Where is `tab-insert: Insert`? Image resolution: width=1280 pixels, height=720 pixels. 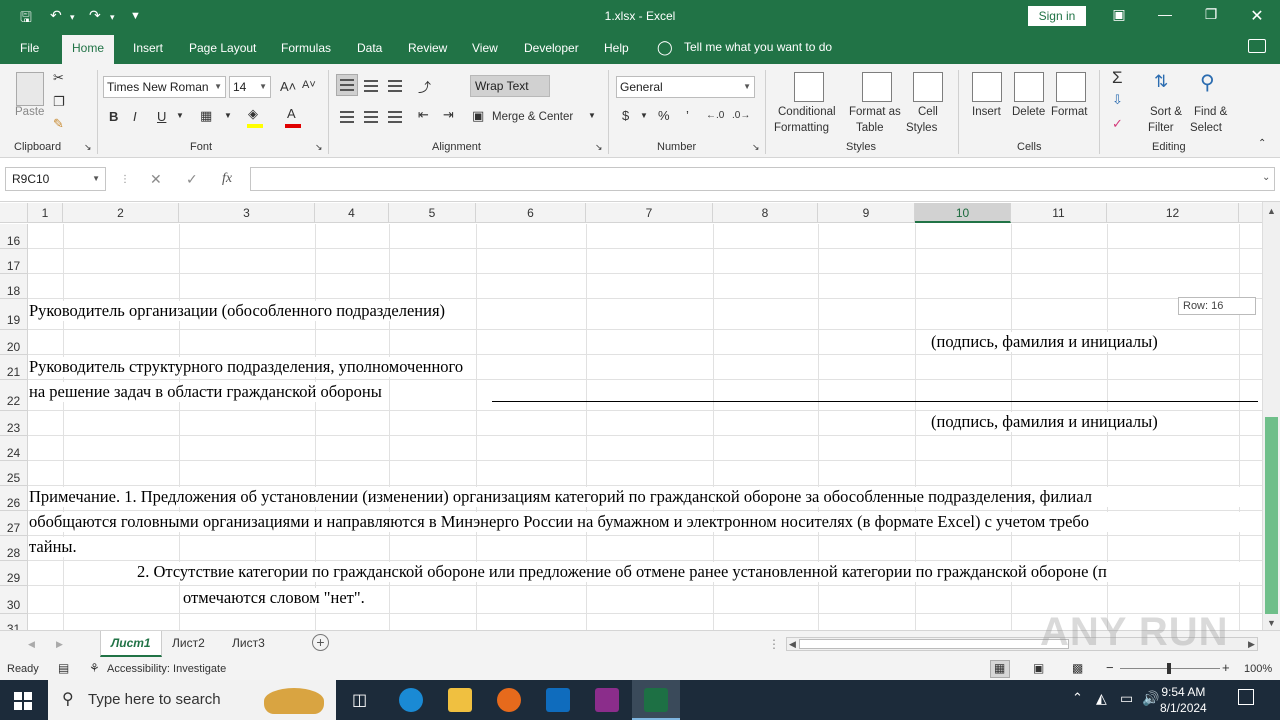
tab-insert: Insert is located at coordinates (148, 48).